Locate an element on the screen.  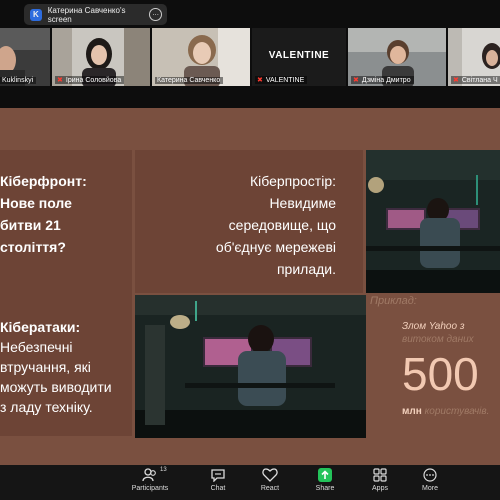
share-button: Share is located at coordinates (325, 480).